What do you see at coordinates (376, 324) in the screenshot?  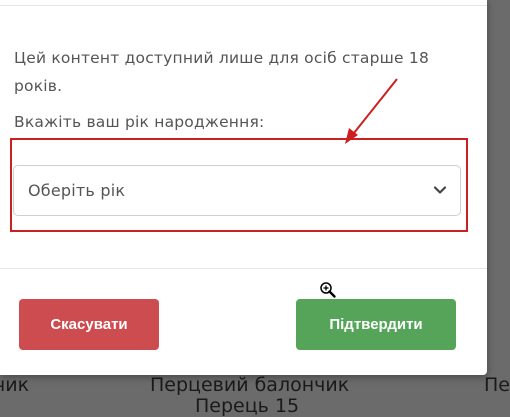 I see `confirm-button: Підтвердити` at bounding box center [376, 324].